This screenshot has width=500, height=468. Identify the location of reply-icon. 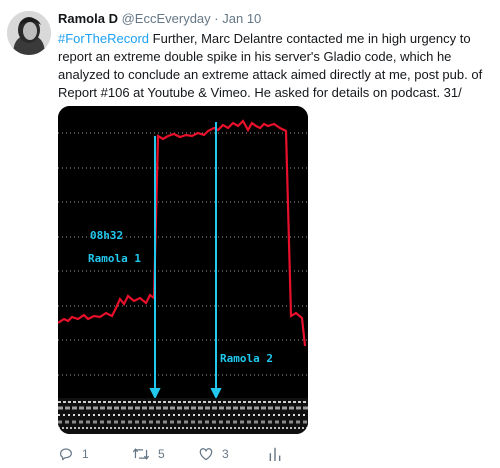
(66, 454).